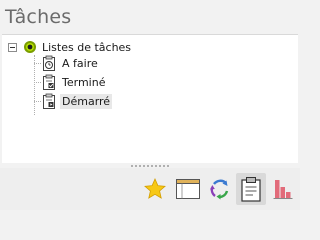  I want to click on tasks-button, so click(251, 189).